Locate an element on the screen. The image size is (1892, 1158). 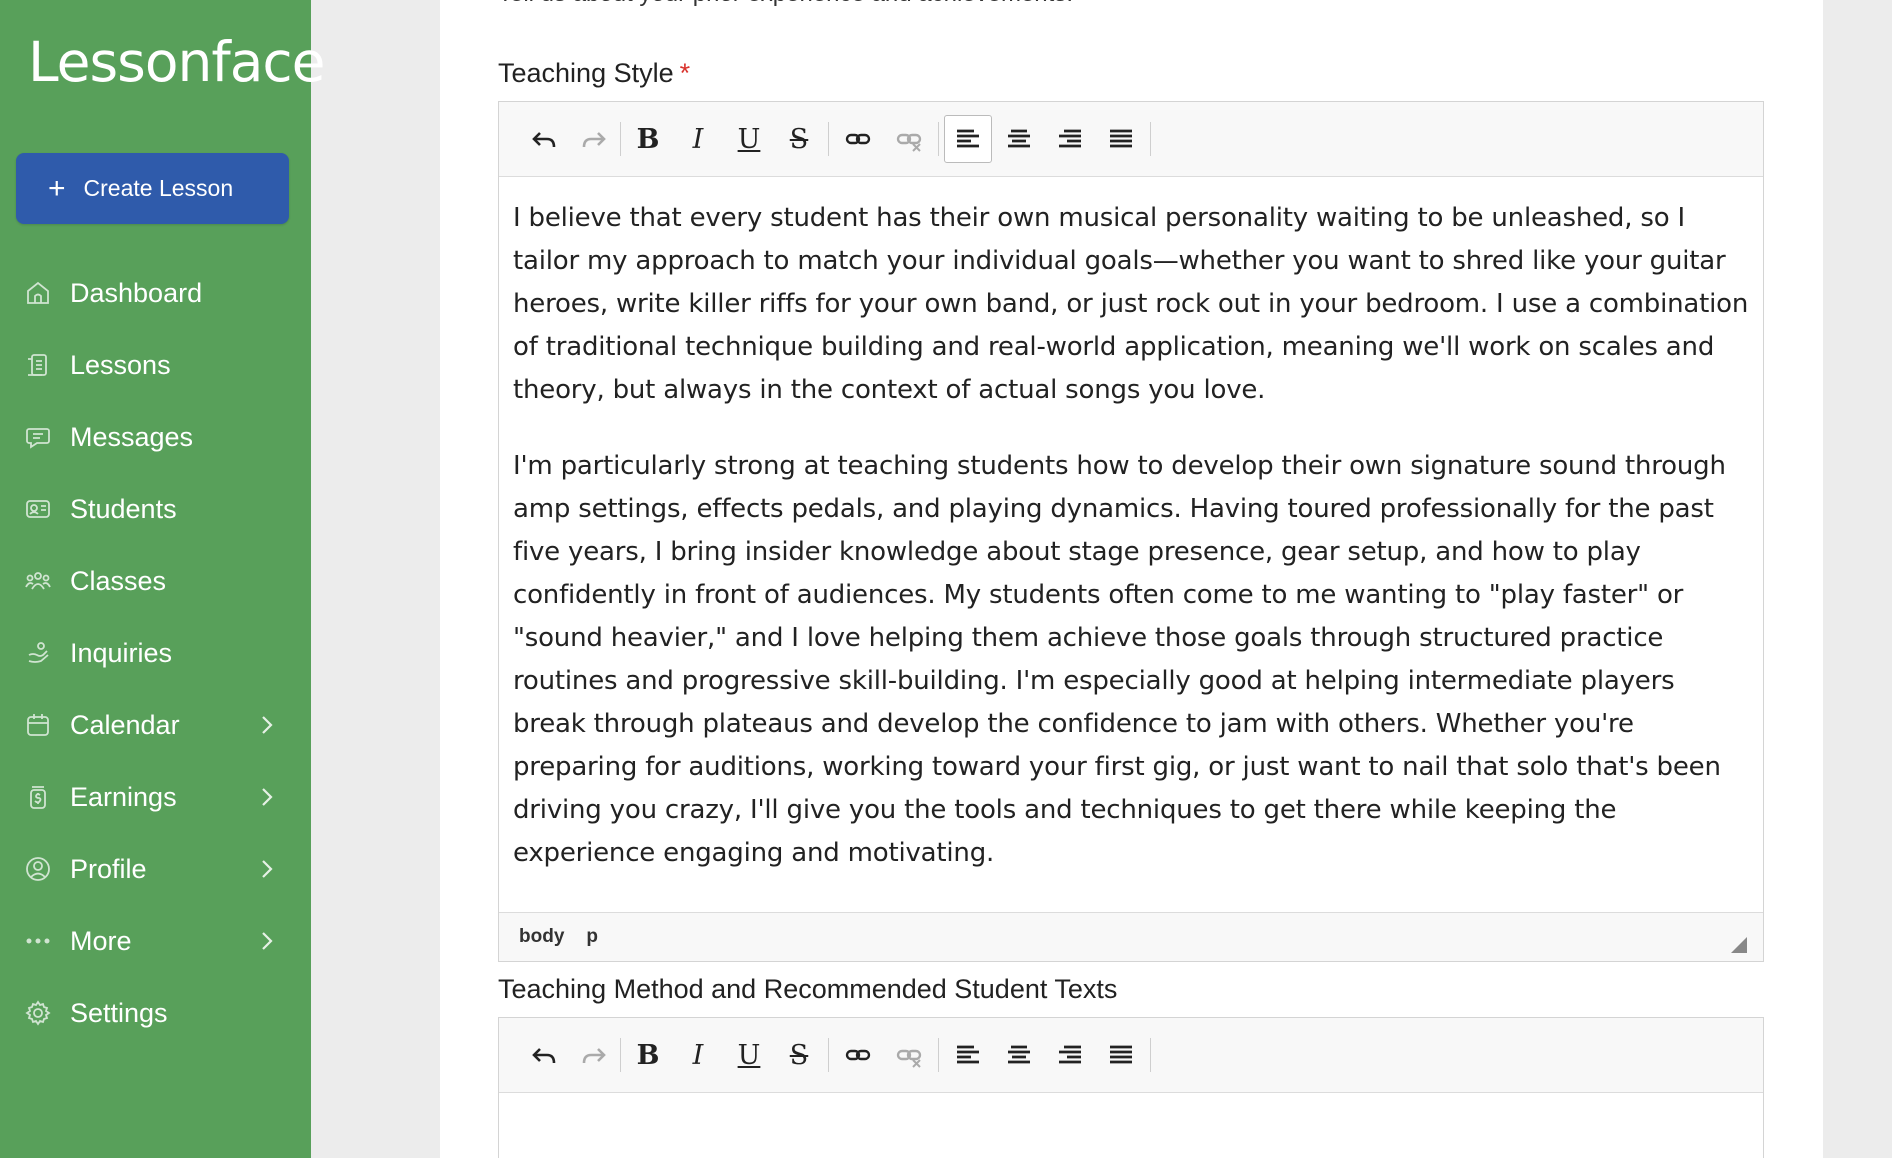
strikethrough-icon: S is located at coordinates (799, 1055).